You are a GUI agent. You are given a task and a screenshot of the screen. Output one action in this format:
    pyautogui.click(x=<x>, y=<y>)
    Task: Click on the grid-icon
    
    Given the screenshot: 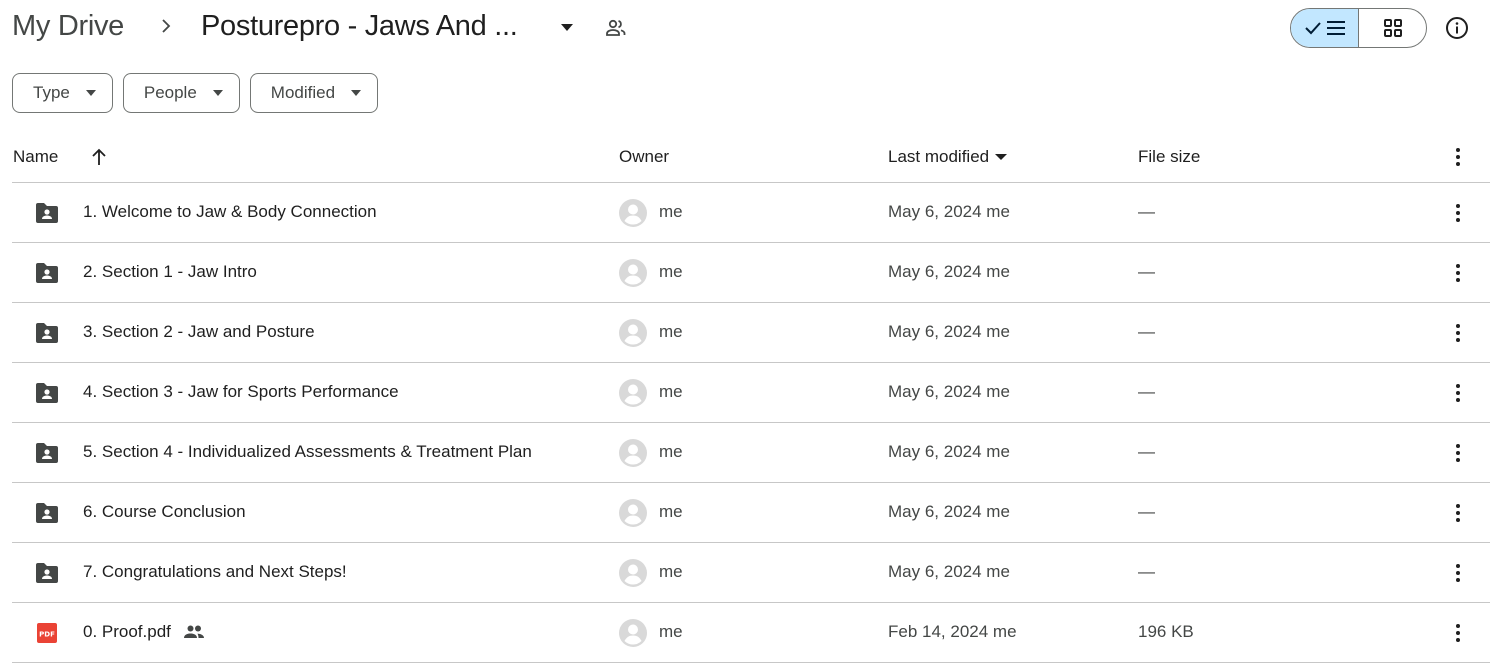 What is the action you would take?
    pyautogui.click(x=1392, y=28)
    